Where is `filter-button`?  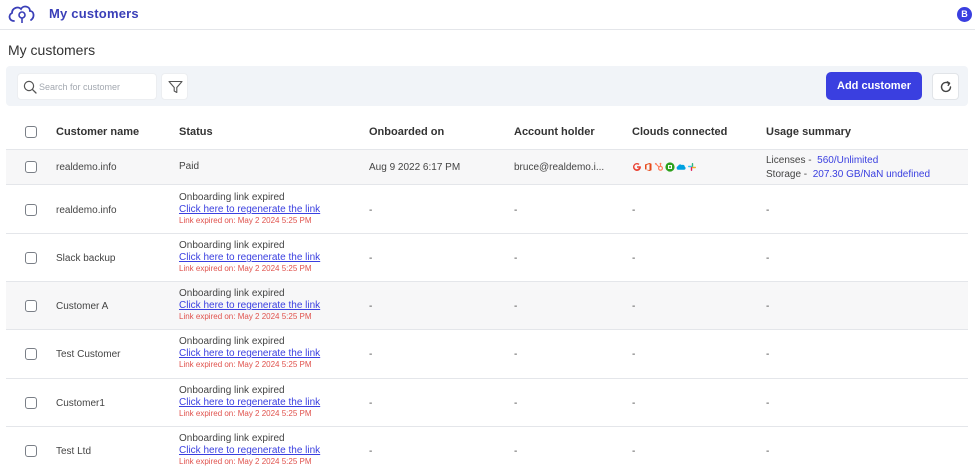 filter-button is located at coordinates (174, 86).